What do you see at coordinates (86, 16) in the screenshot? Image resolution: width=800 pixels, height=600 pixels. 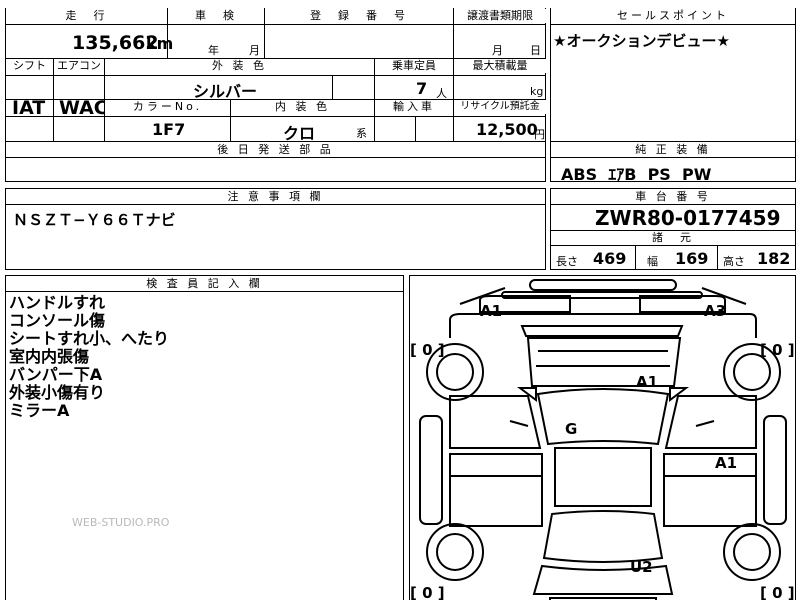 I see `mileage-label: 走 行` at bounding box center [86, 16].